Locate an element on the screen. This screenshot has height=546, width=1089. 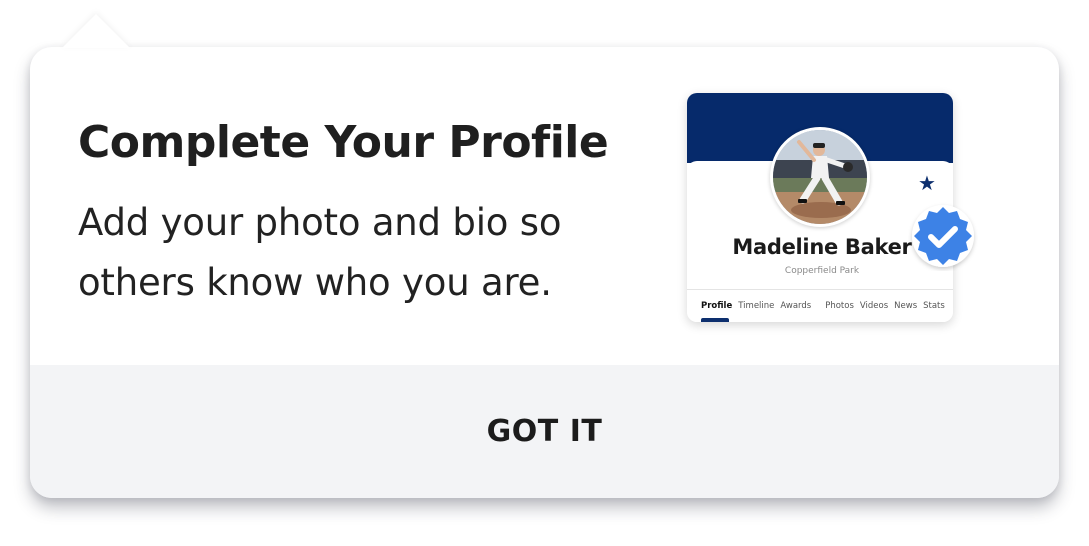
tab-videos: Videos is located at coordinates (874, 306).